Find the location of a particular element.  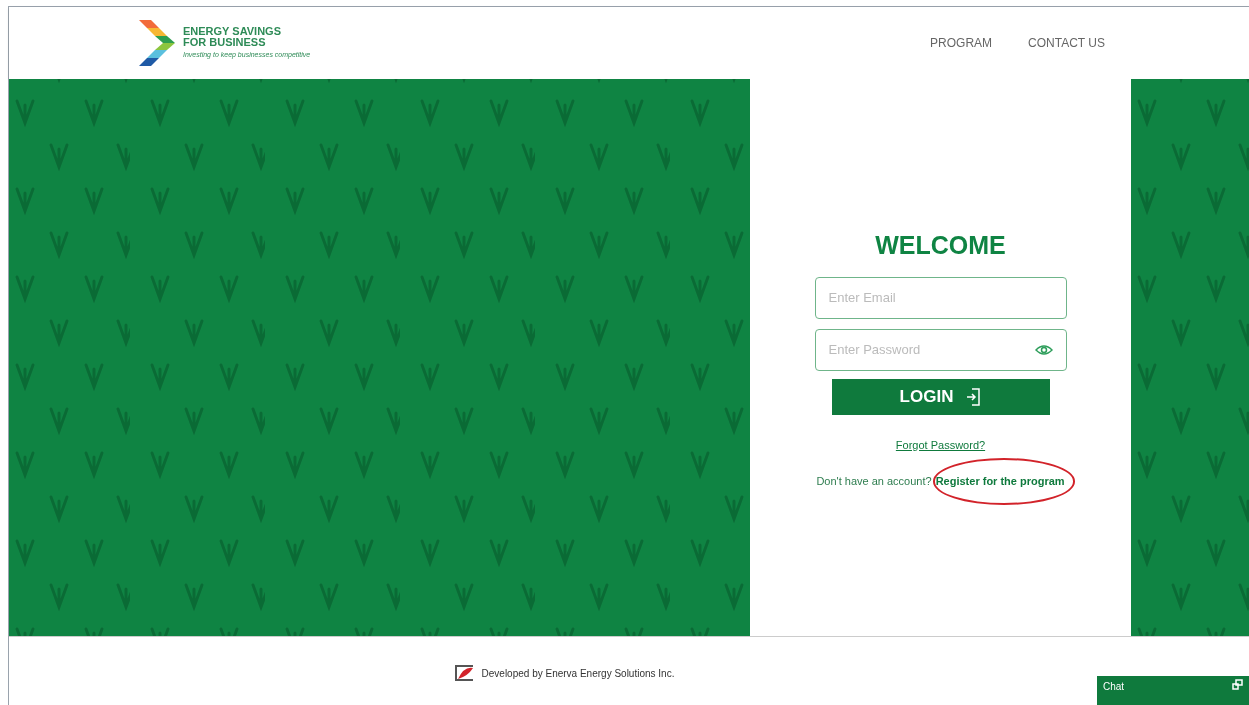

nav-link: CONTACT US is located at coordinates (1066, 43).